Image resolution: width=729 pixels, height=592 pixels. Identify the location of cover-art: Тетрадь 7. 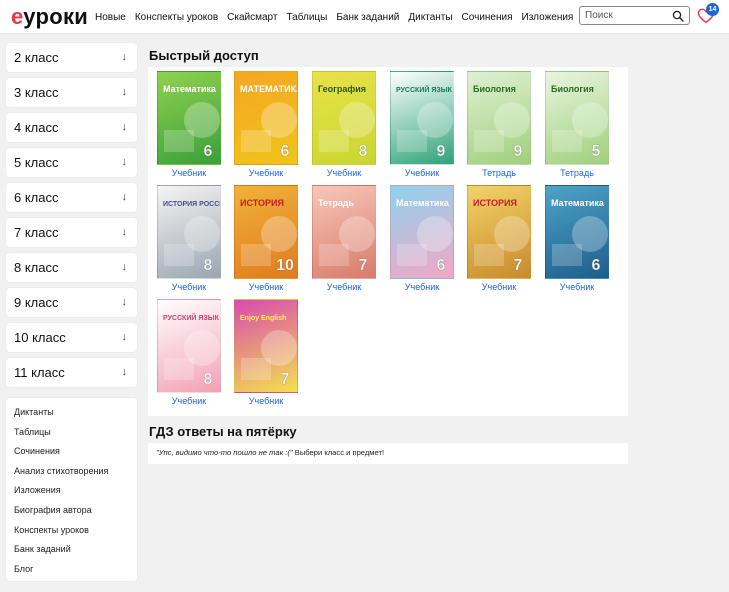
(346, 236).